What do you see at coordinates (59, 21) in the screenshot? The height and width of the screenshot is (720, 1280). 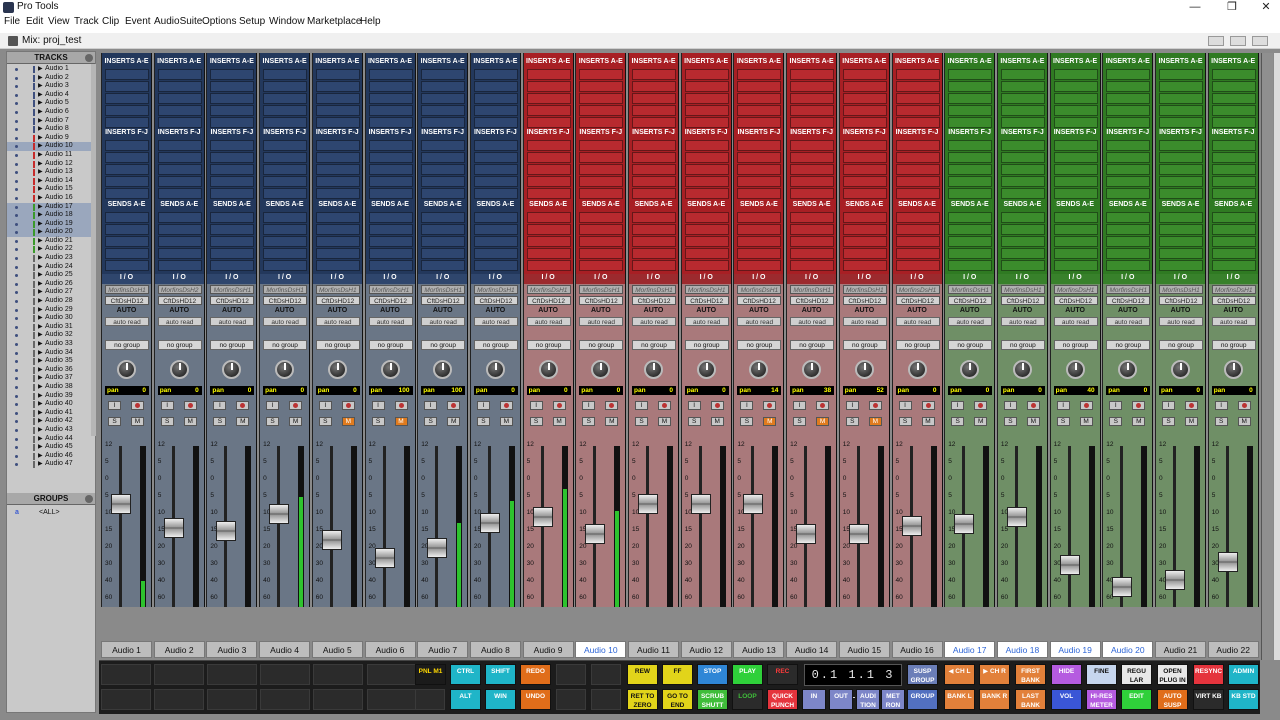 I see `menu-view: View` at bounding box center [59, 21].